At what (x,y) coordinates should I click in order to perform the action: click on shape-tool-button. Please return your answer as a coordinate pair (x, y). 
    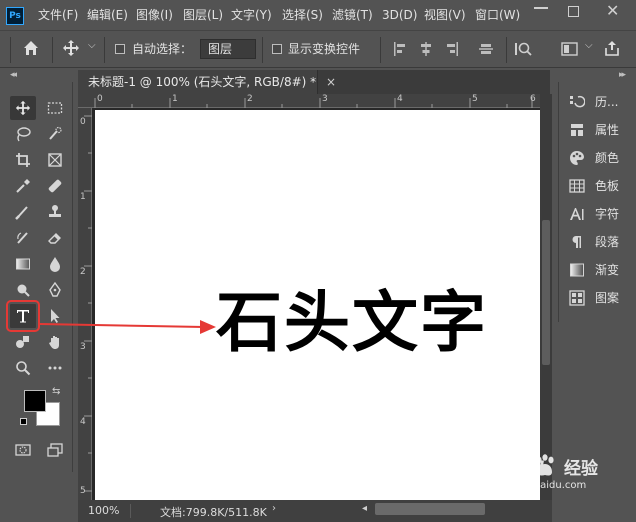
    Looking at the image, I should click on (23, 342).